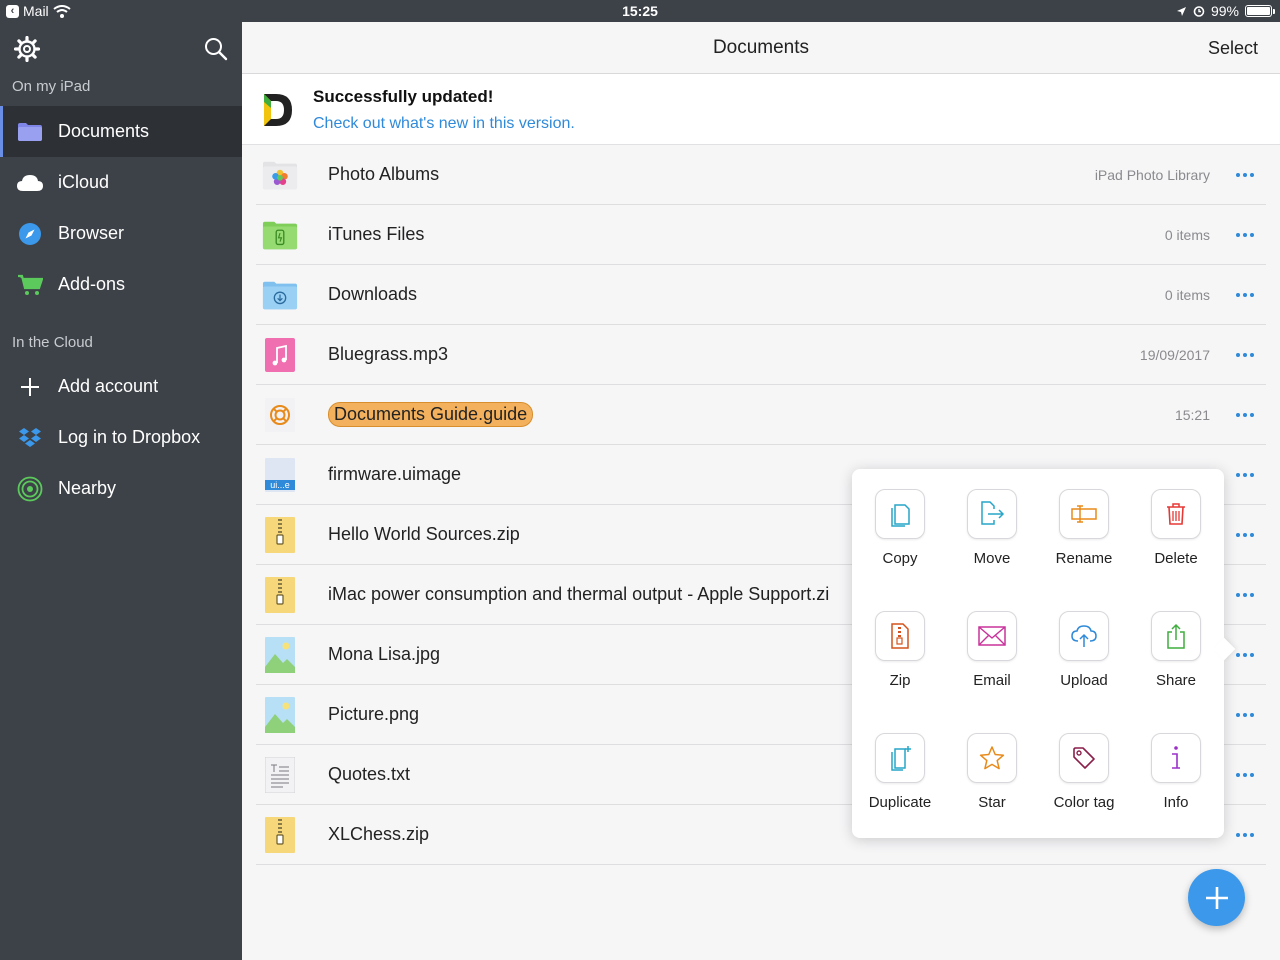 The image size is (1280, 960). I want to click on file-meta: 15:21, so click(1192, 415).